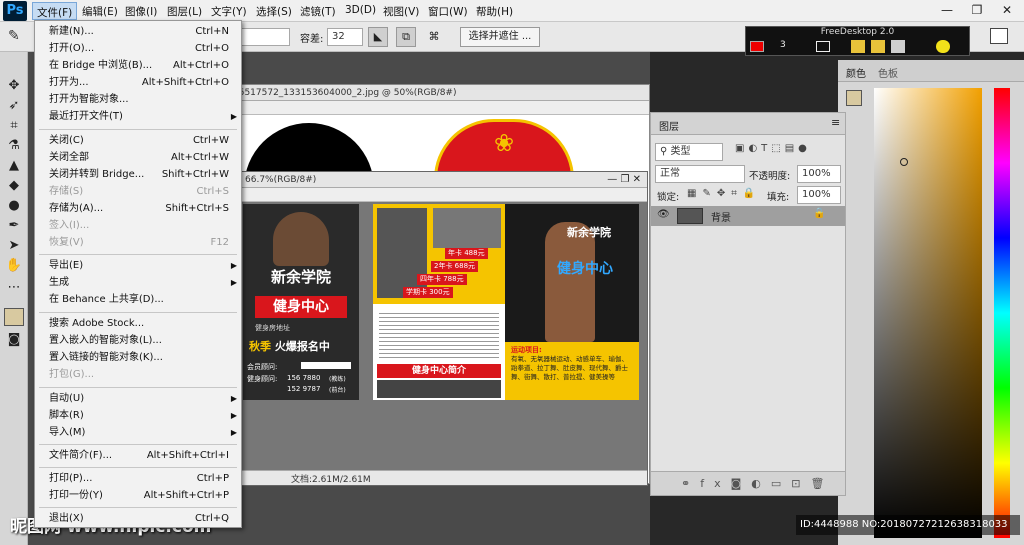 Image resolution: width=1024 pixels, height=545 pixels. Describe the element at coordinates (721, 216) in the screenshot. I see `layer-name: 背景` at that location.